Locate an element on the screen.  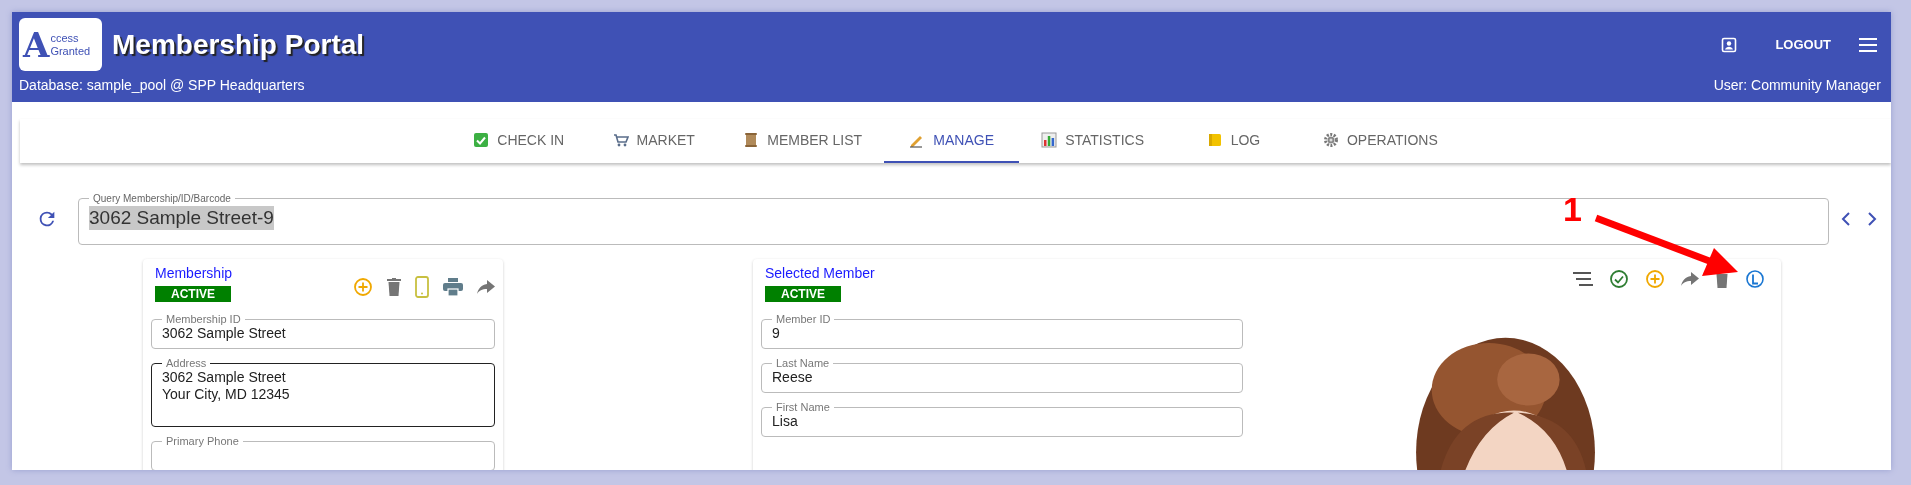
checkbox-icon is located at coordinates (481, 140).